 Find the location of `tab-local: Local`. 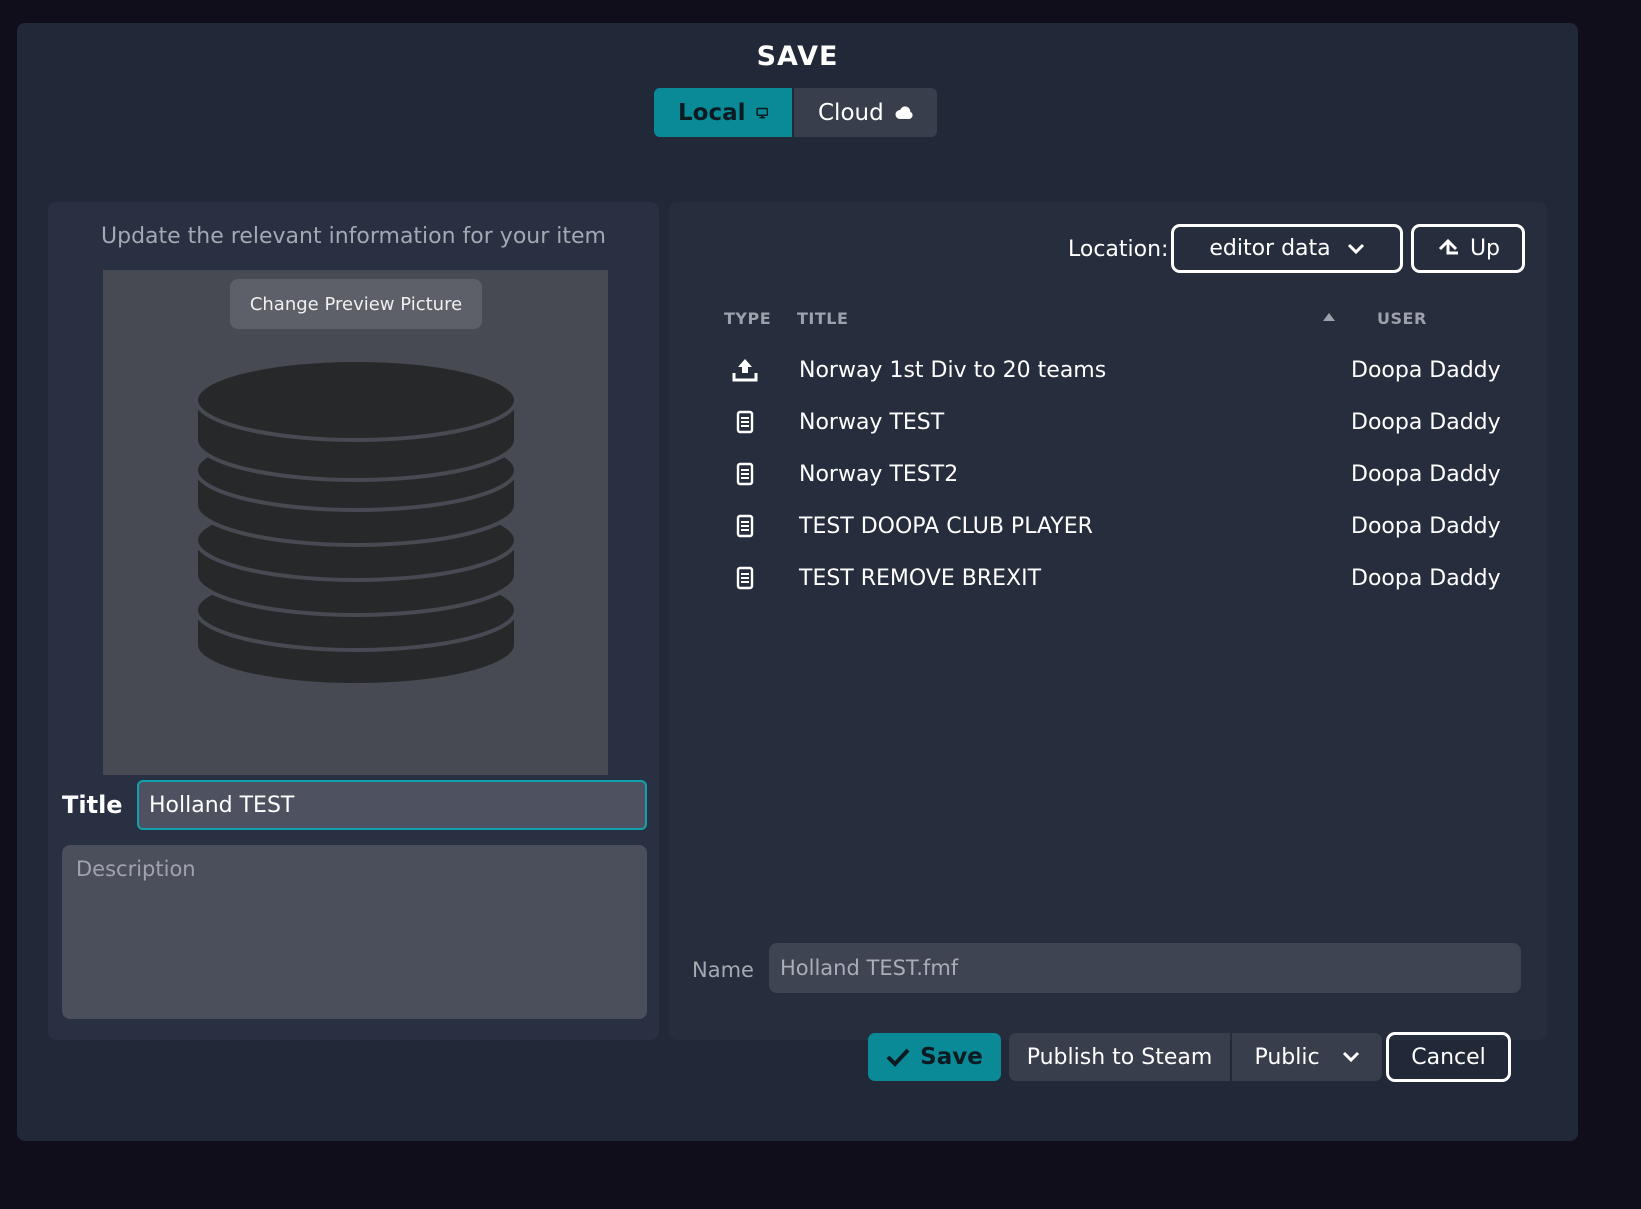

tab-local: Local is located at coordinates (723, 112).